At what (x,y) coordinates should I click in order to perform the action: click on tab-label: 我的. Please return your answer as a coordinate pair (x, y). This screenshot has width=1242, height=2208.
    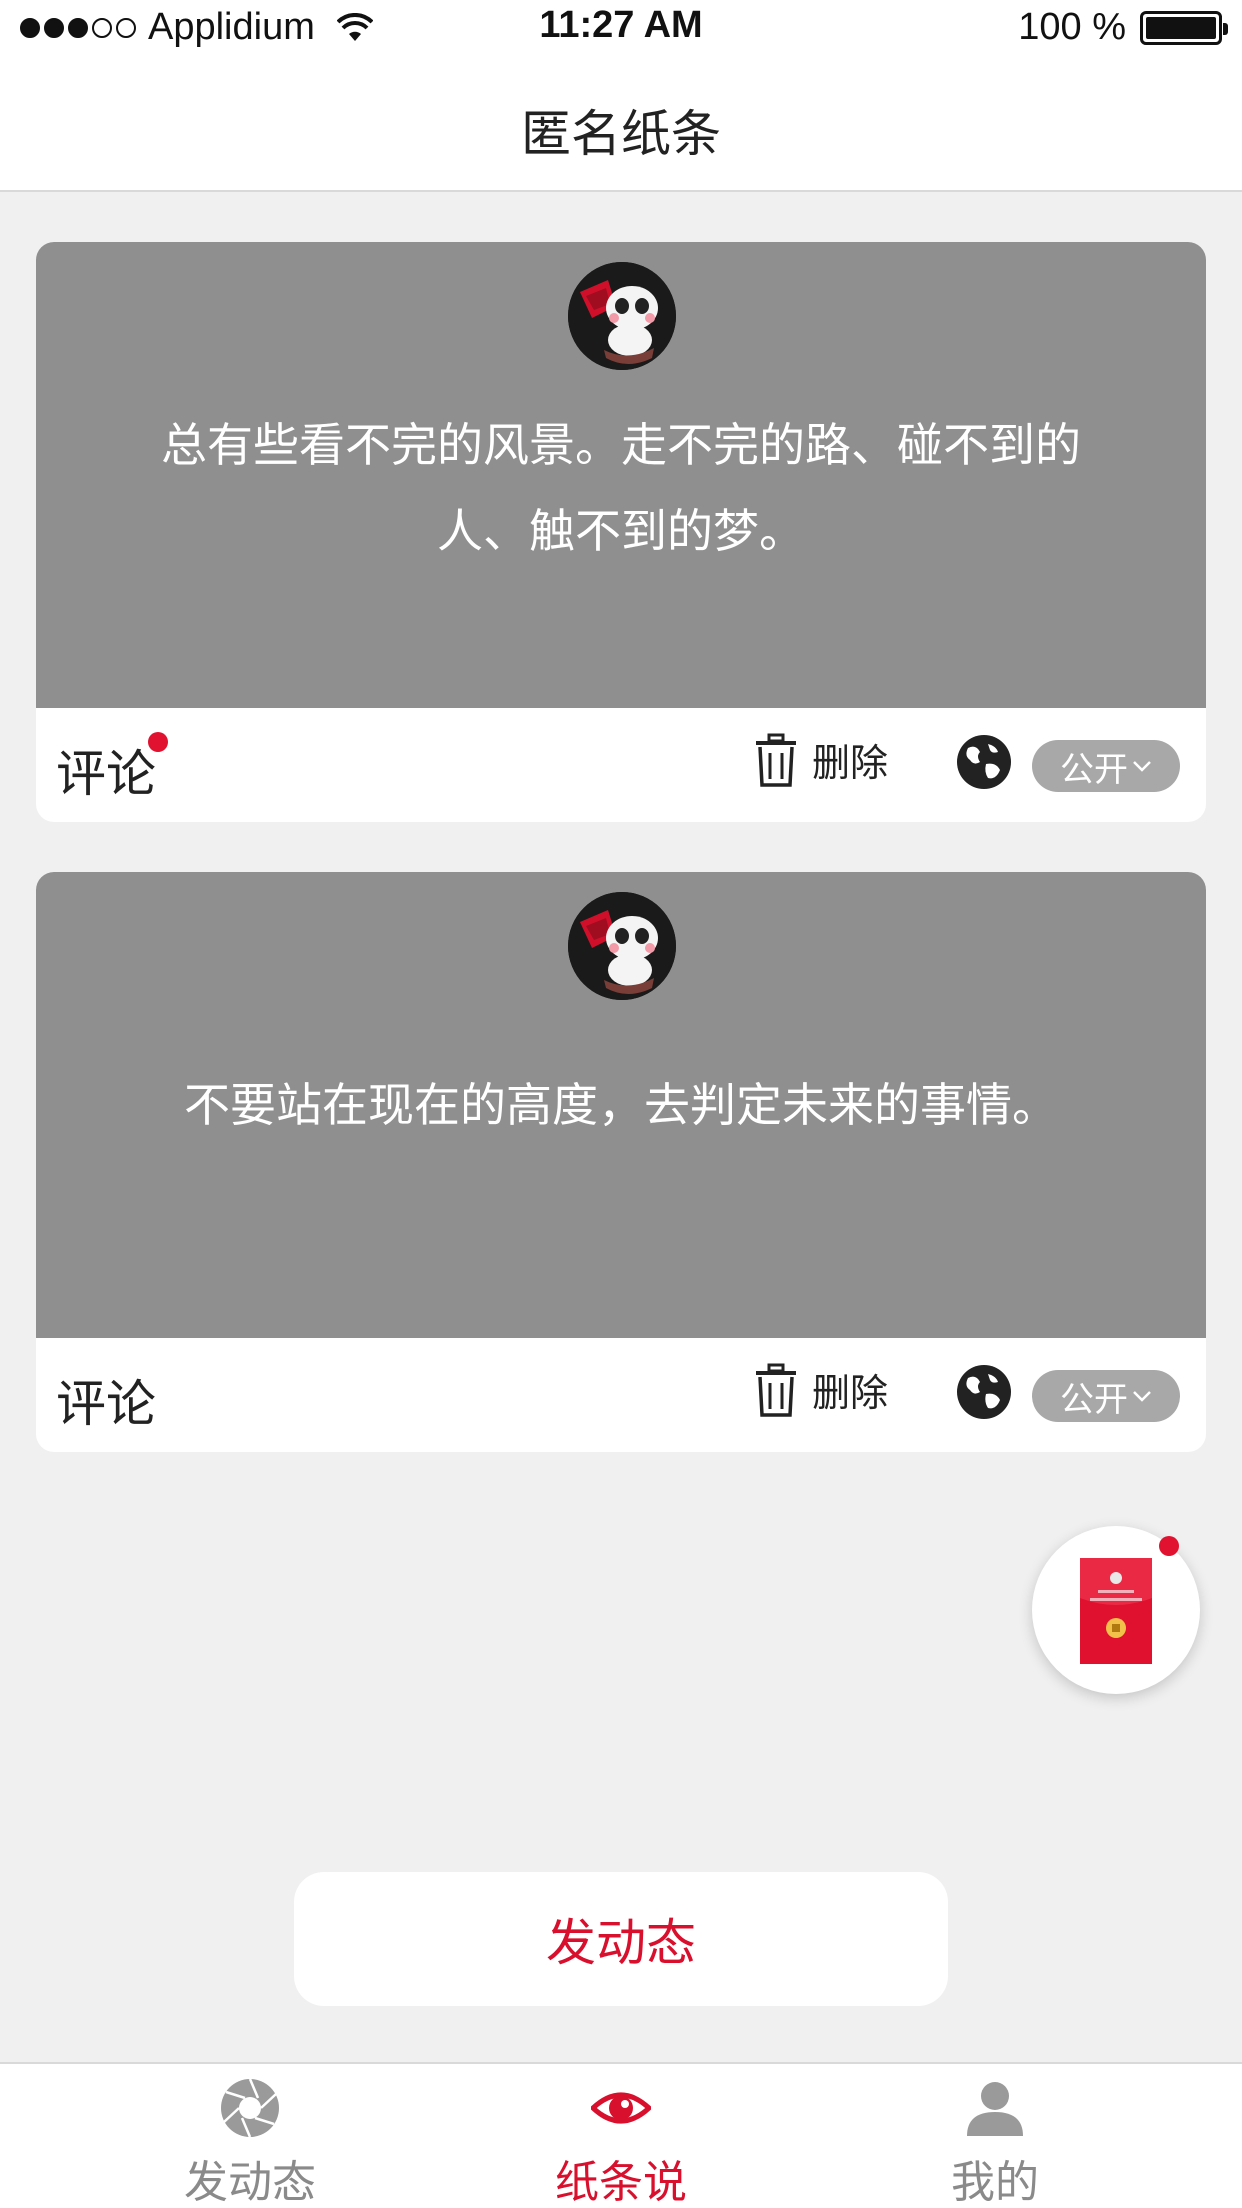
    Looking at the image, I should click on (995, 2182).